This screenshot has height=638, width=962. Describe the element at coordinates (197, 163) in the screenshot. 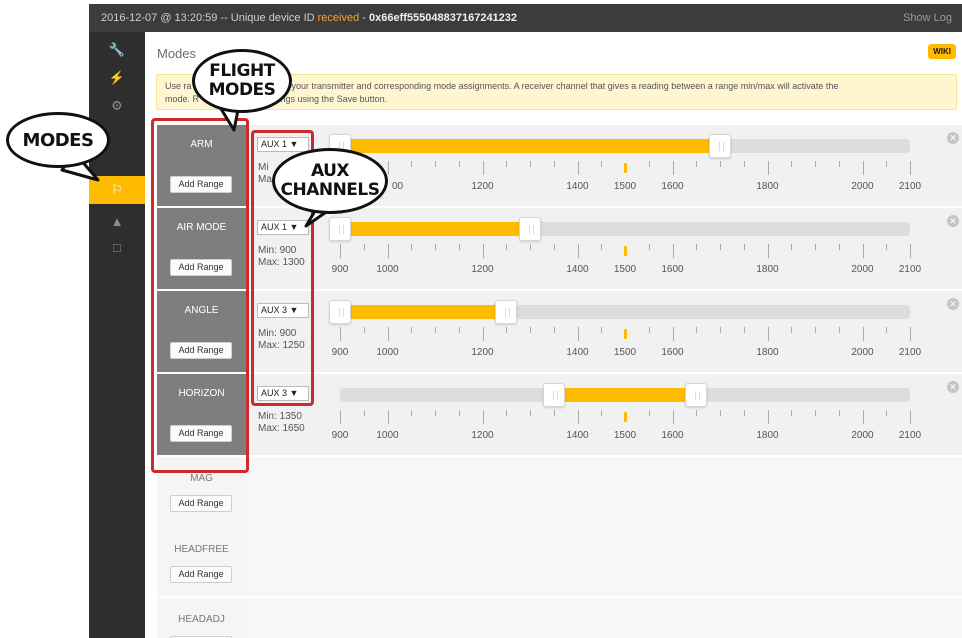

I see `callout-tails` at that location.